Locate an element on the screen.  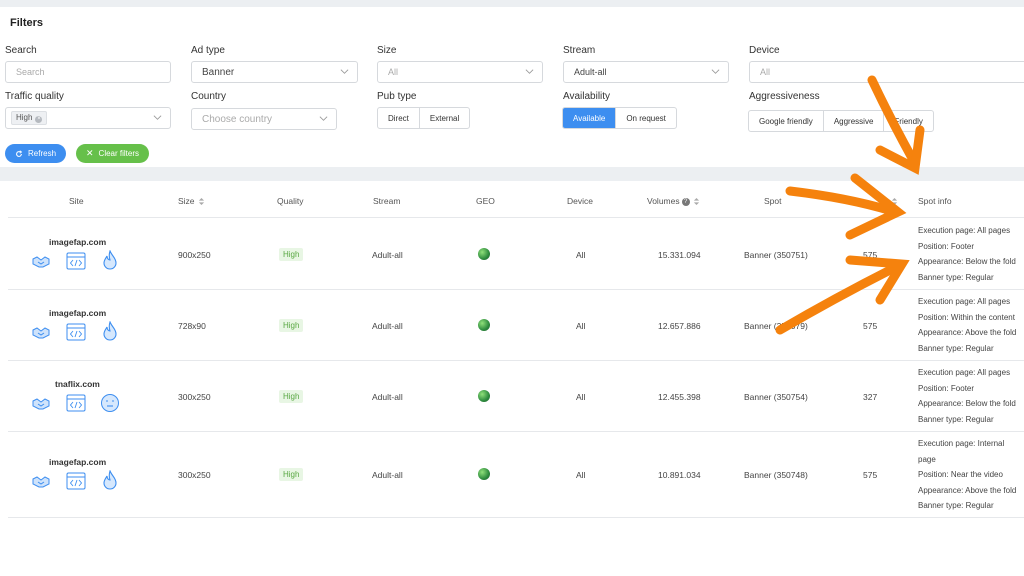
top-bar is located at coordinates (512, 3).